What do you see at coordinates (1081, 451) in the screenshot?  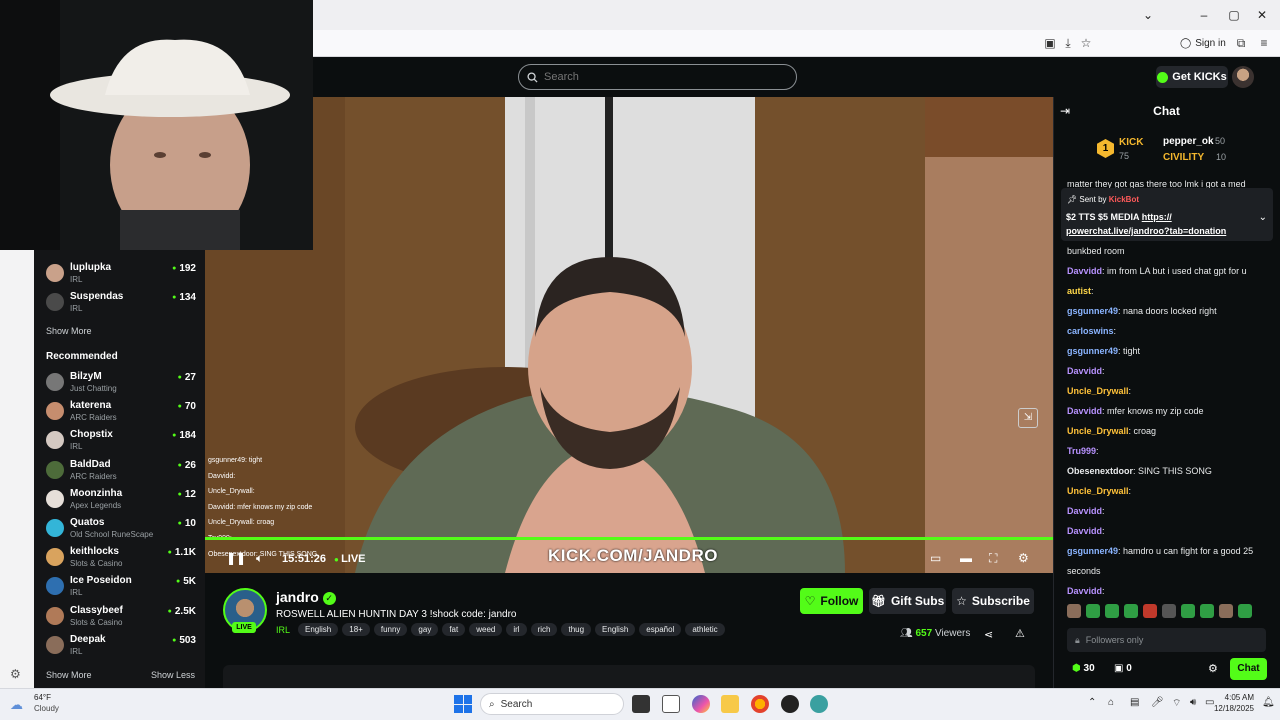 I see `chat-username: Tru999` at bounding box center [1081, 451].